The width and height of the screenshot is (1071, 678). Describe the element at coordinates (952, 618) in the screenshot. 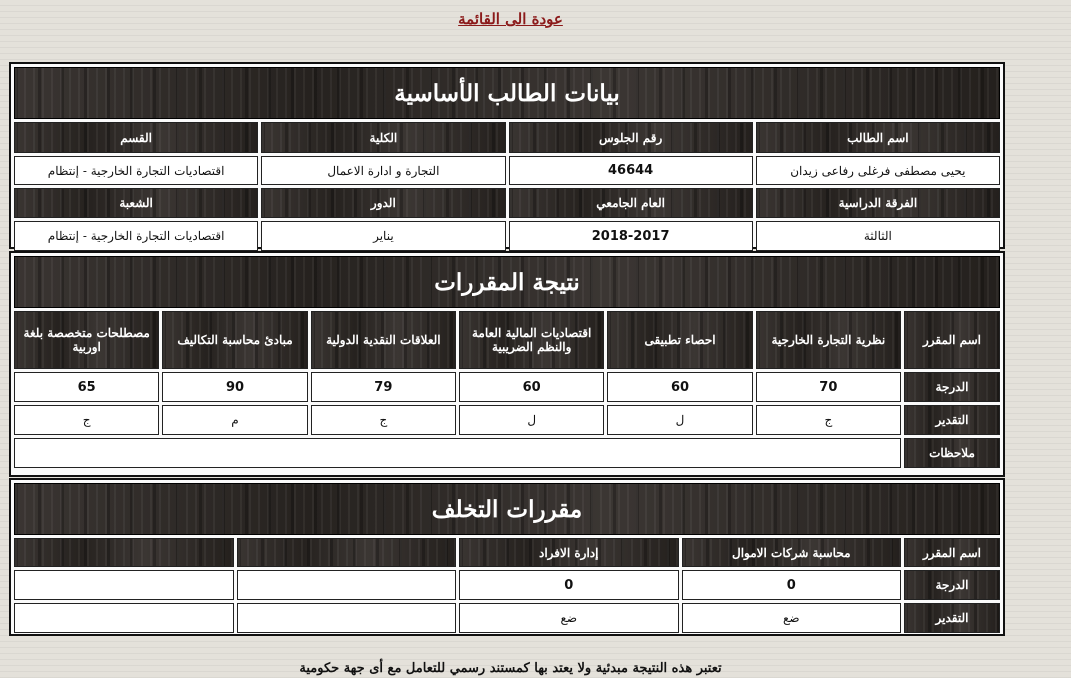

I see `failed-rating-label: التقدير` at that location.